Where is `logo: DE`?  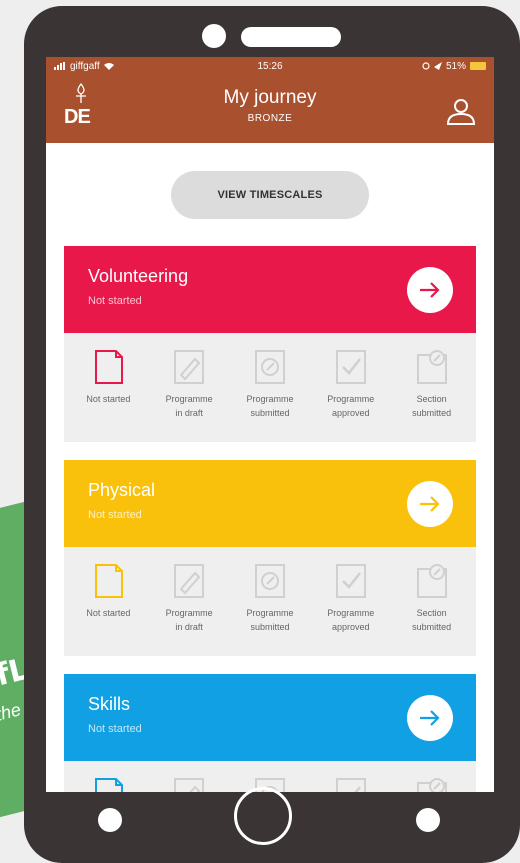
logo: DE is located at coordinates (81, 106).